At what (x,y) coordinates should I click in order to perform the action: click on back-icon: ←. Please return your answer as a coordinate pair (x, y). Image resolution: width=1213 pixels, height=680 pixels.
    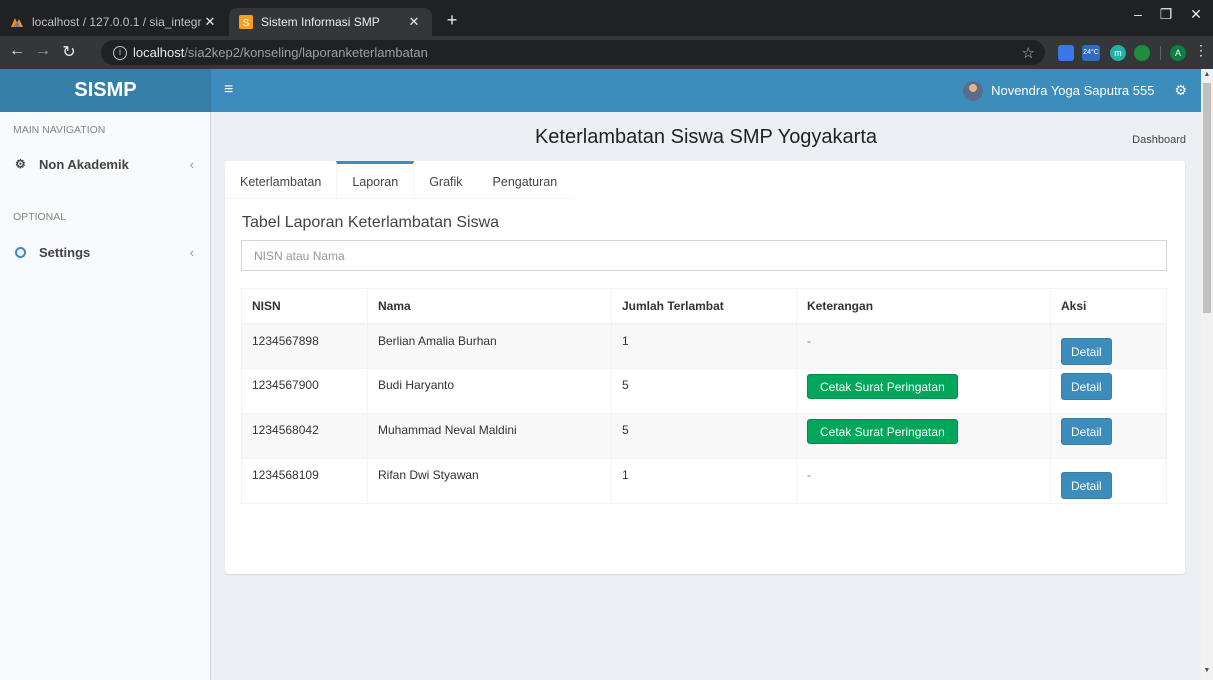
    Looking at the image, I should click on (17, 51).